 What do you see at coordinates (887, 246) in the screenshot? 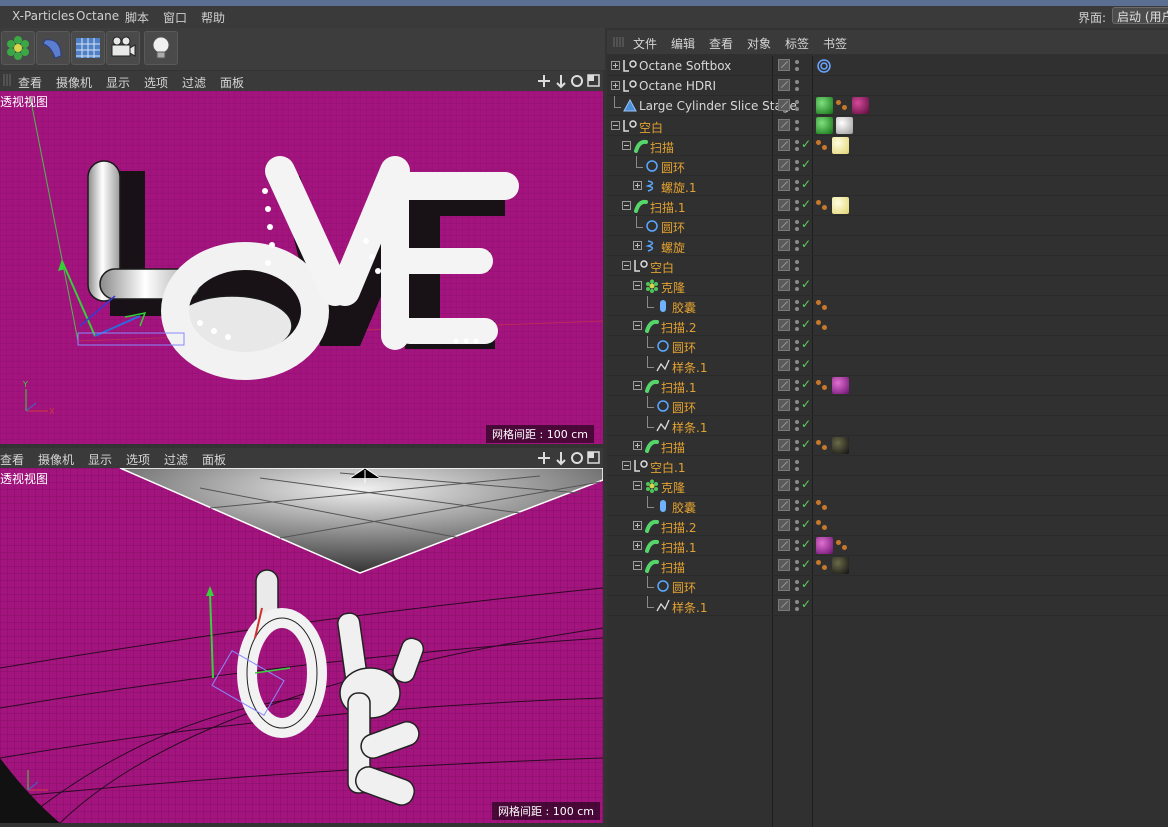
I see `object-row: 螺旋 ✓` at bounding box center [887, 246].